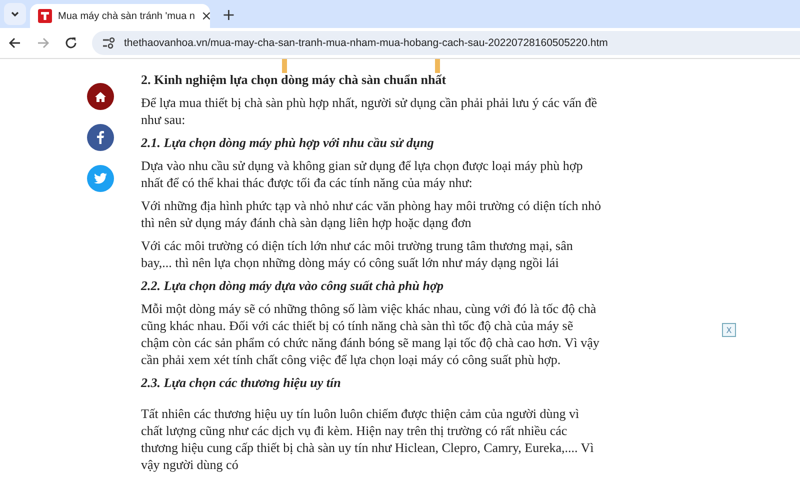 The width and height of the screenshot is (800, 500). I want to click on paragraph: Mỗi một dòng máy sẽ có những thông số làm việc khác nhau, cùng với đó là tốc độ chà cũng khác nhau. Đối với các thiết bị có tính năng chà sàn thì tốc độ chà của máy sẽ chậm còn các sản phẩm có chức năng đánh bóng sẽ mang lại tốc độ chà cao hơn. Vì vậy cần phải xem xét tính chất công việc để lựa chọn loại máy có công suất phù hợp., so click(370, 334).